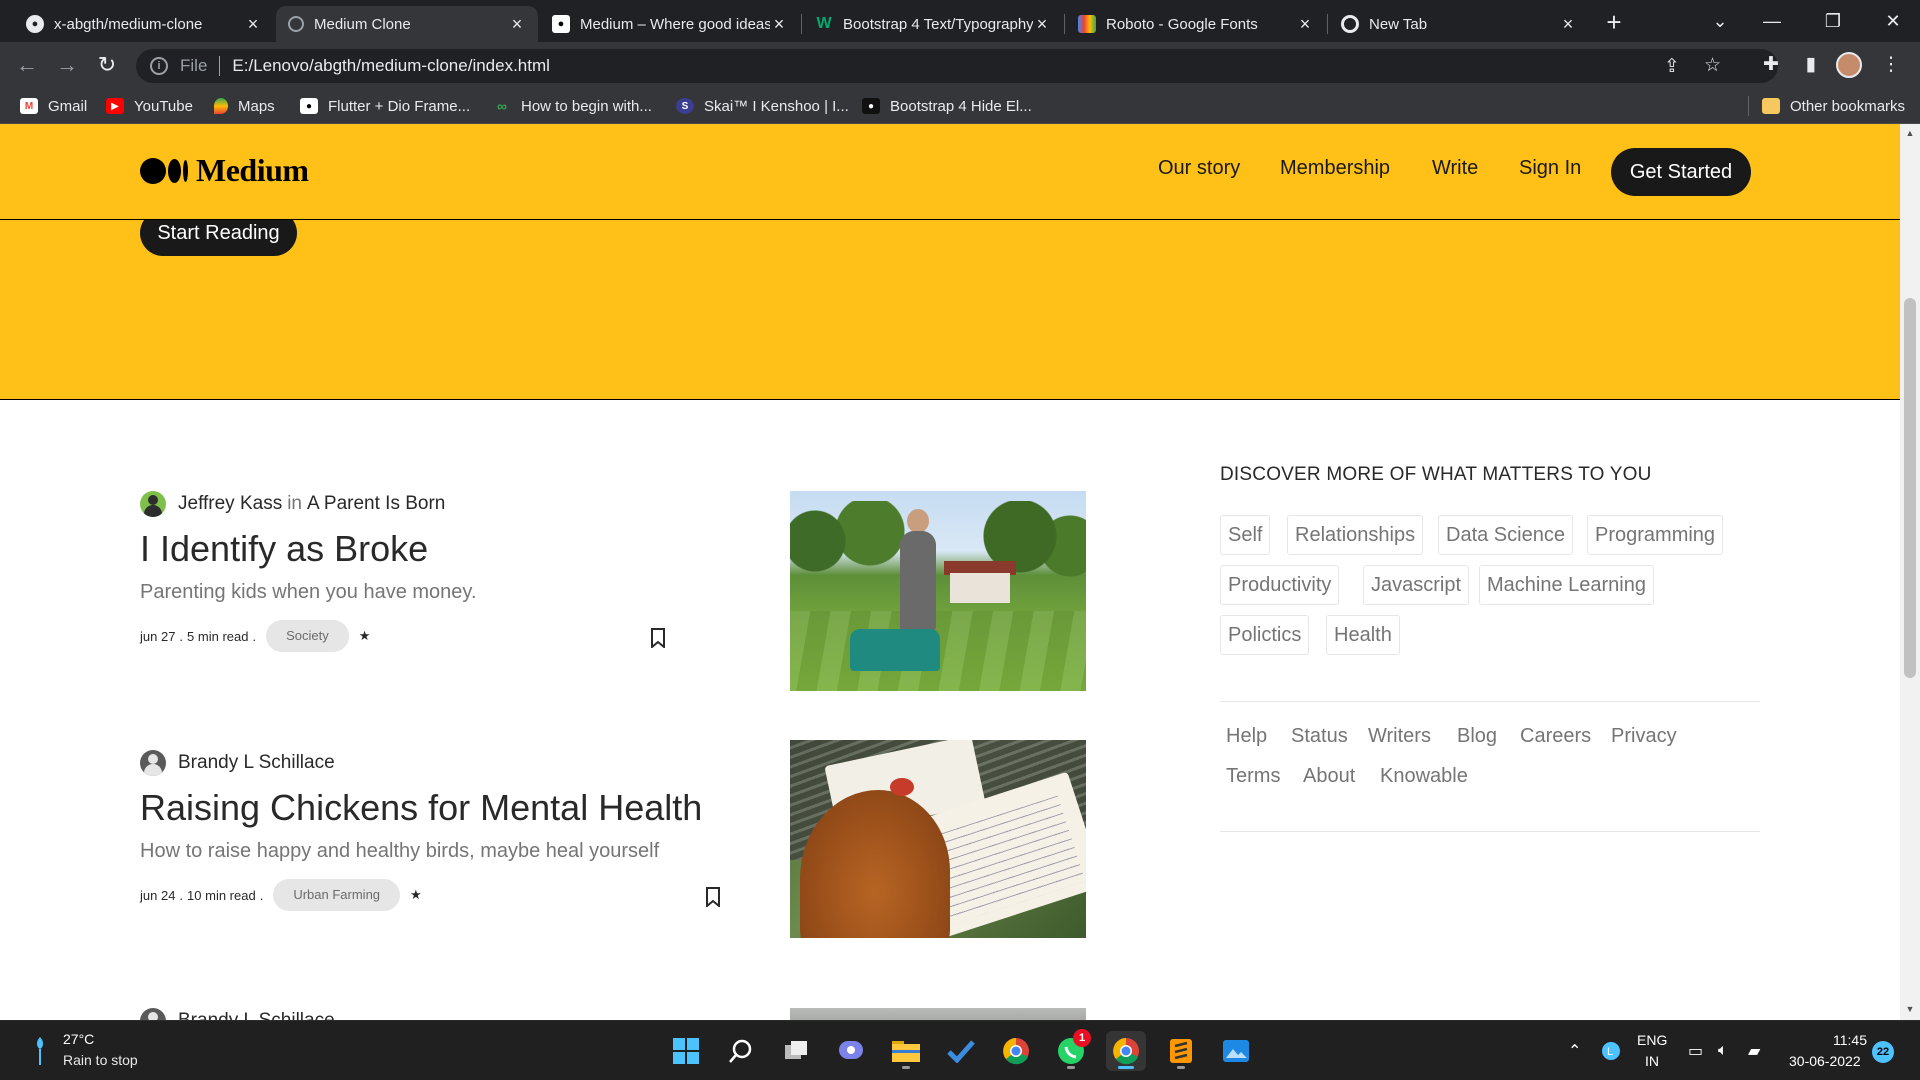 This screenshot has height=1080, width=1920. What do you see at coordinates (1883, 1052) in the screenshot?
I see `notification-badge: 22` at bounding box center [1883, 1052].